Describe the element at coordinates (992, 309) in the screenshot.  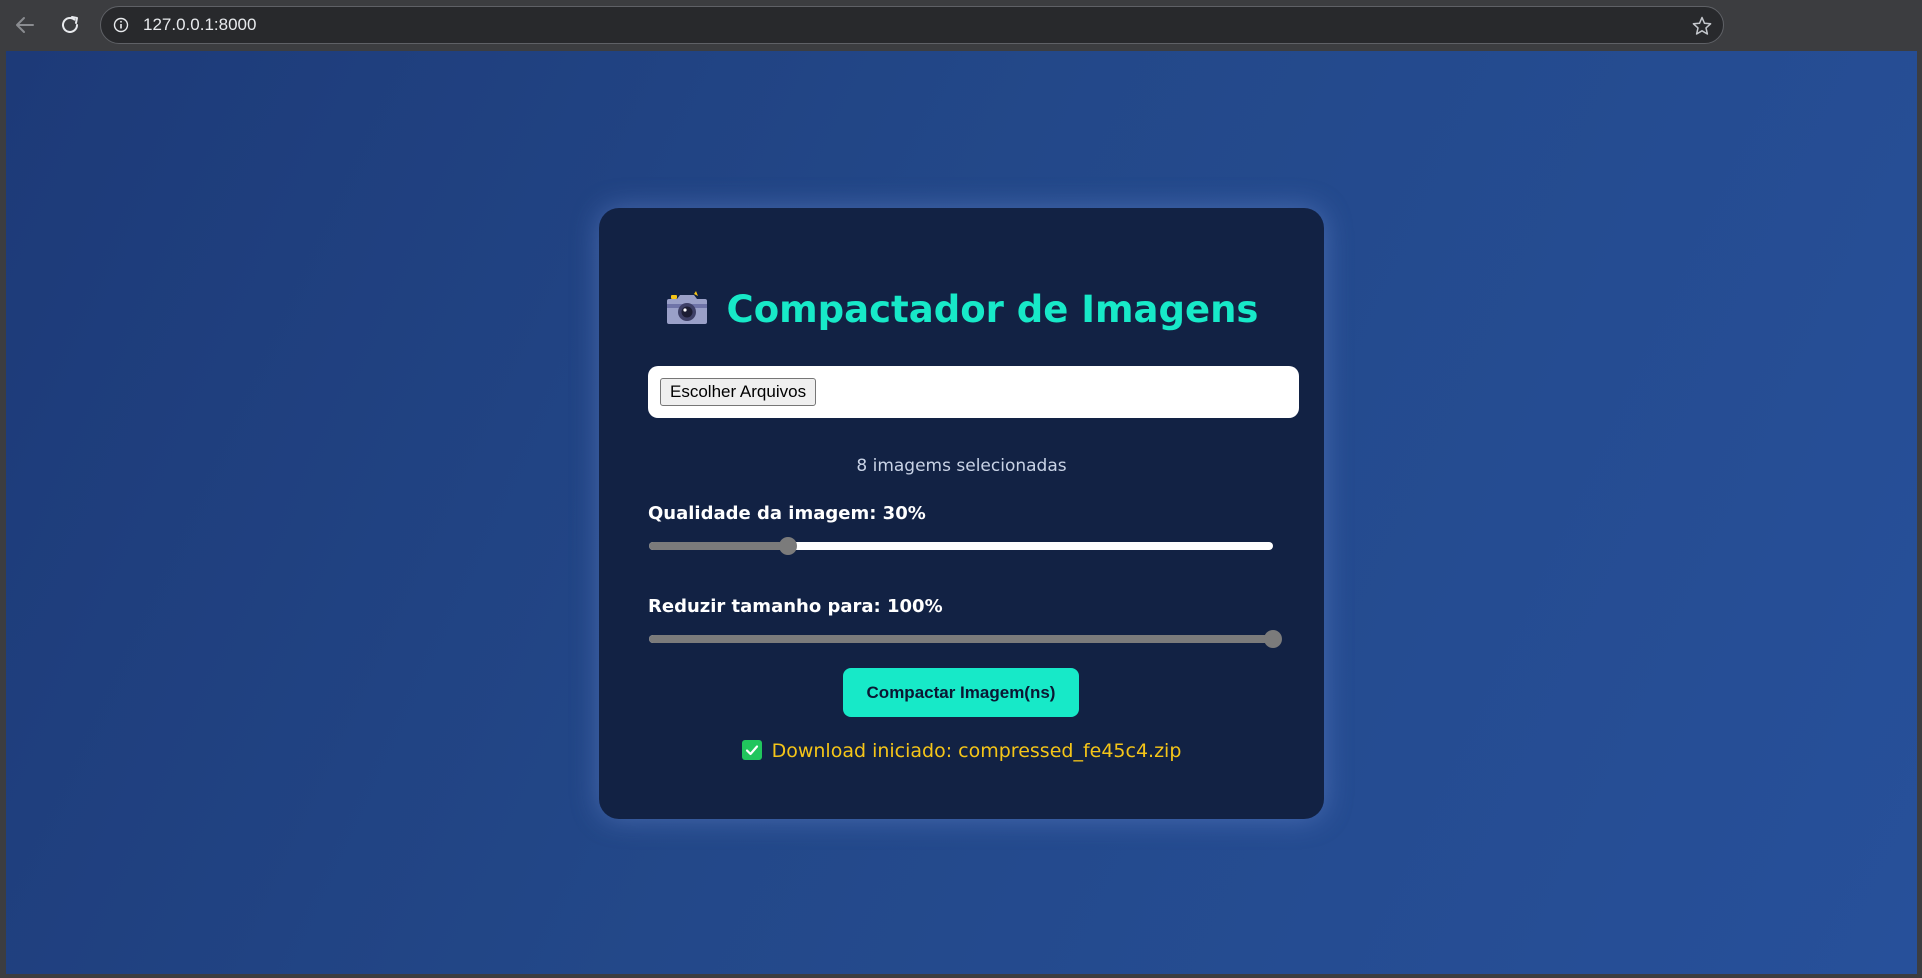
I see `title-text: Compactador de Imagens` at that location.